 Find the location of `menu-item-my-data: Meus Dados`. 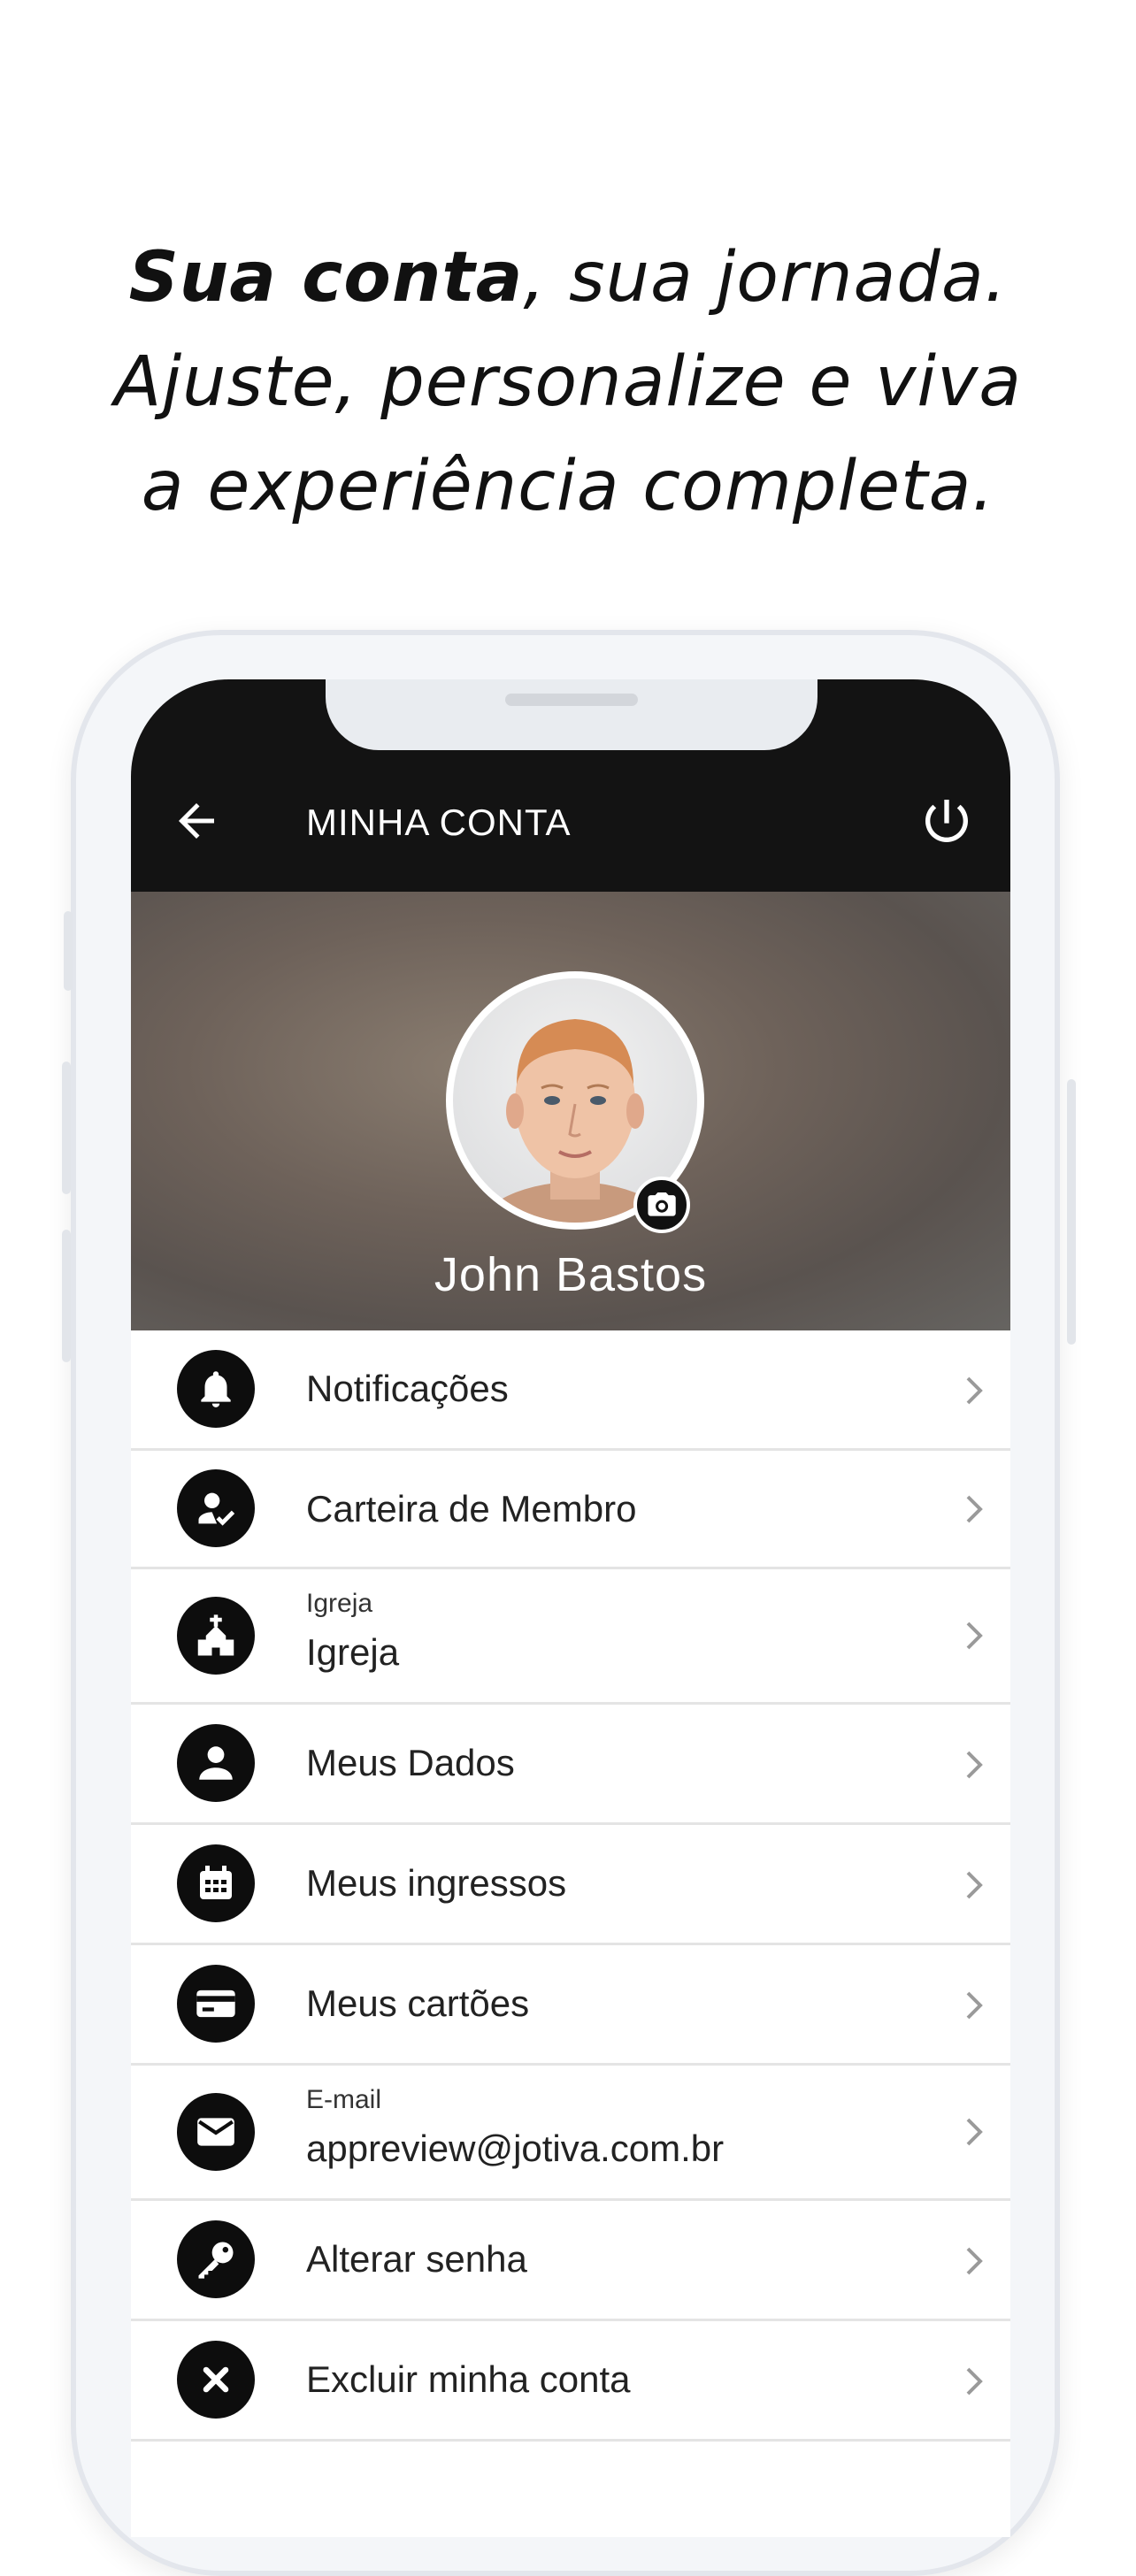

menu-item-my-data: Meus Dados is located at coordinates (570, 1765).